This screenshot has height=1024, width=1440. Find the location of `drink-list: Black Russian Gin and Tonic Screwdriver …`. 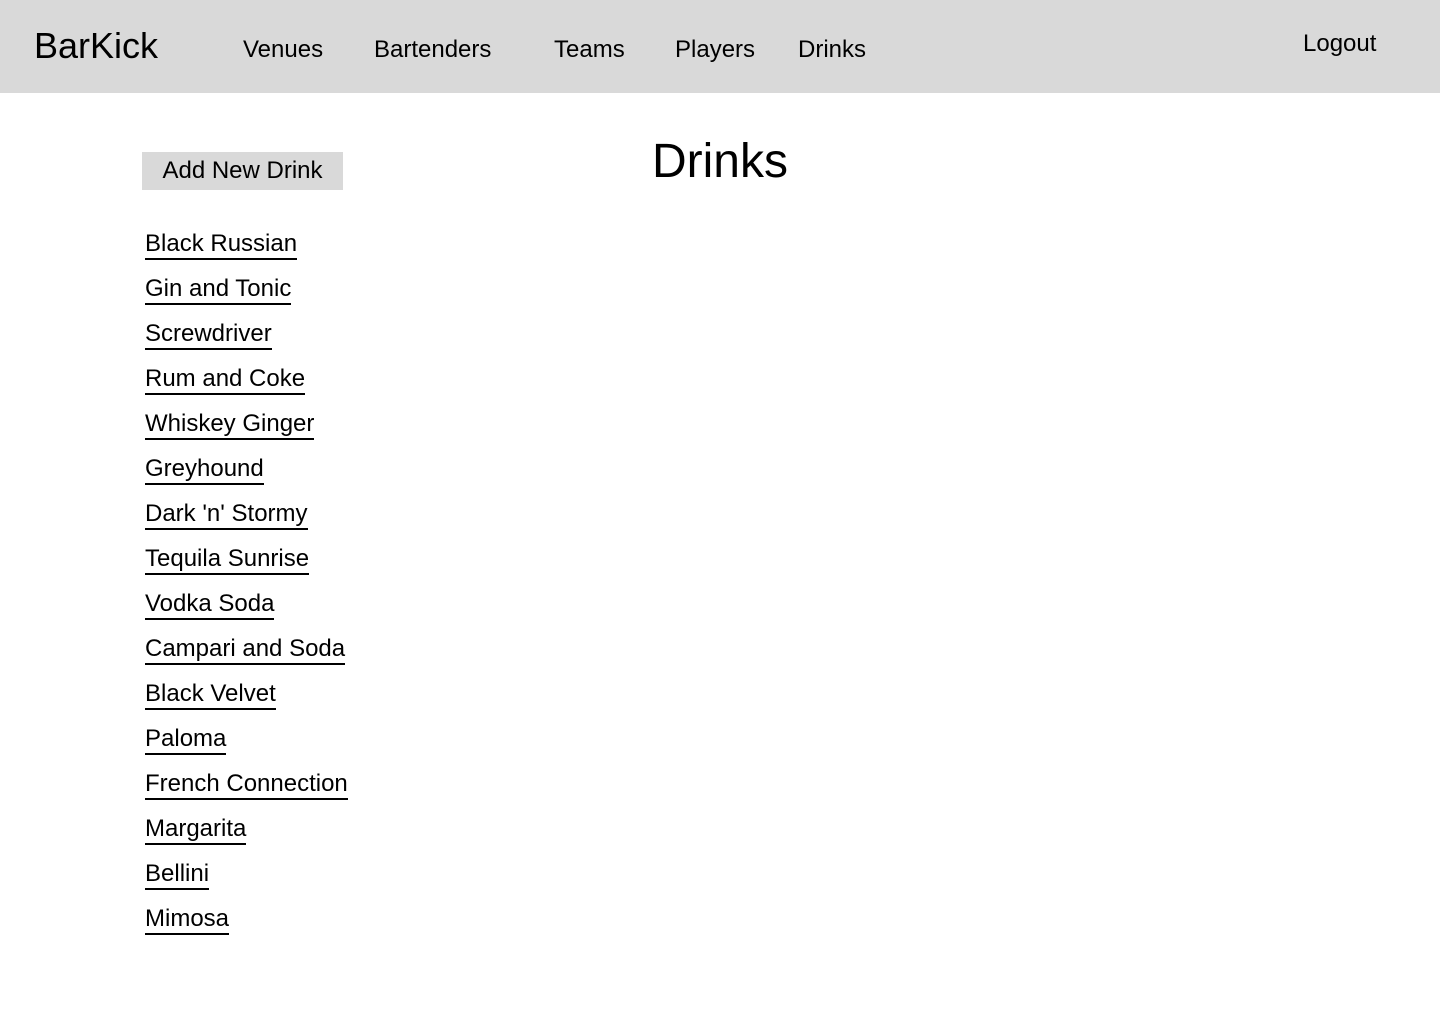

drink-list: Black Russian Gin and Tonic Screwdriver … is located at coordinates (246, 590).